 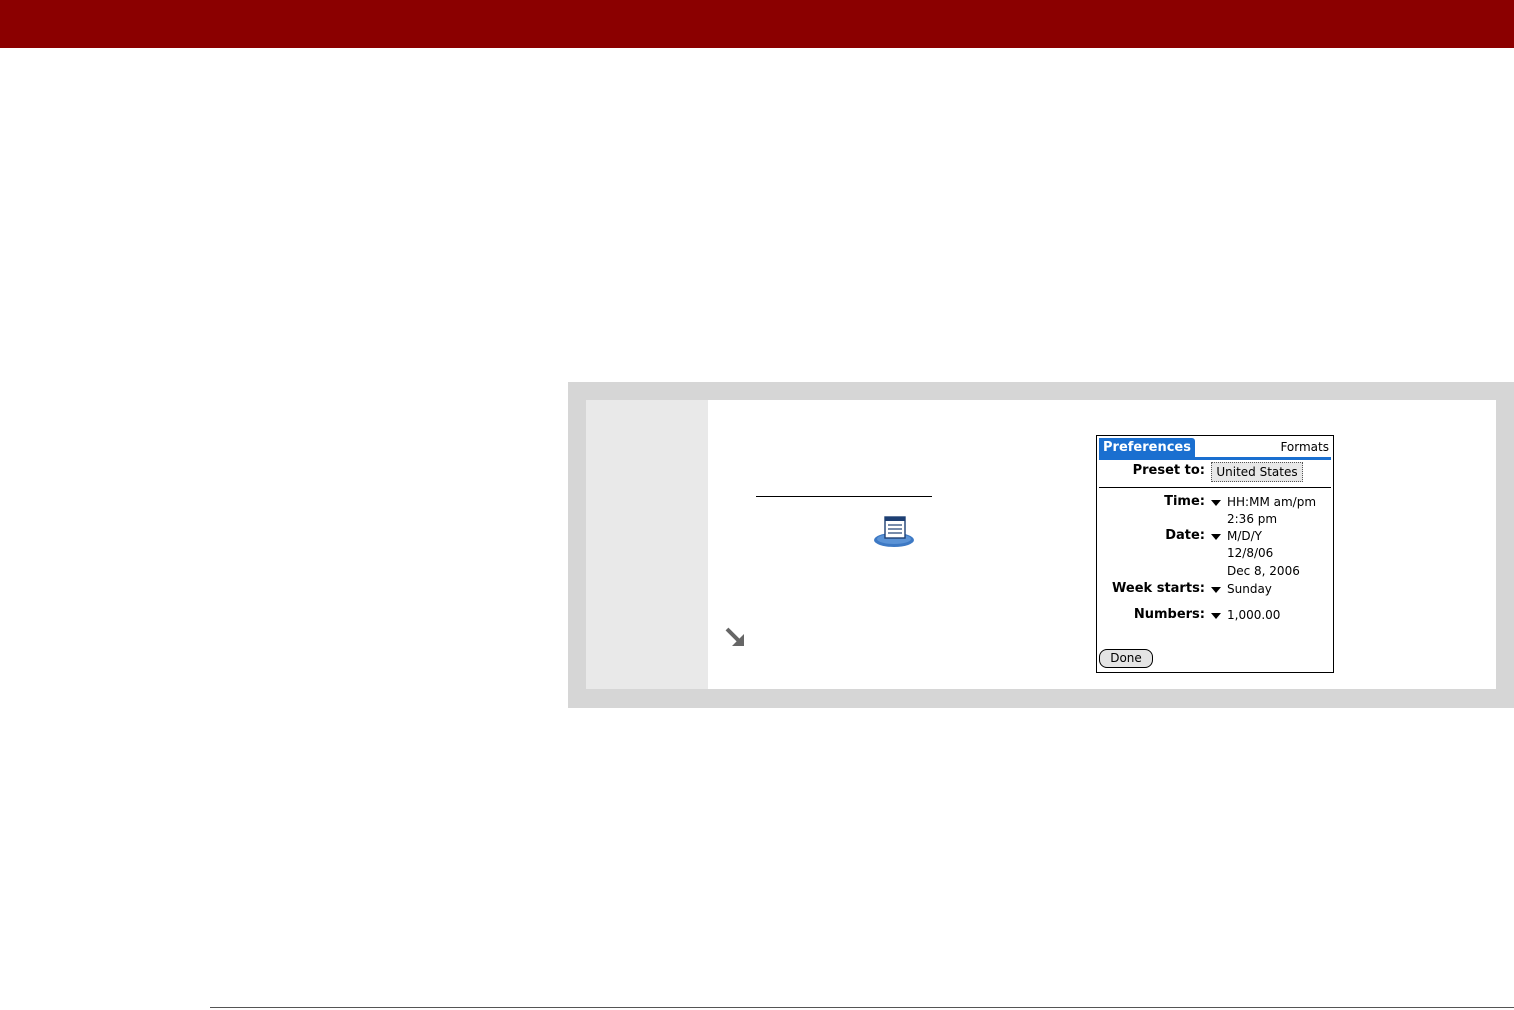 What do you see at coordinates (1215, 487) in the screenshot?
I see `palm-divider` at bounding box center [1215, 487].